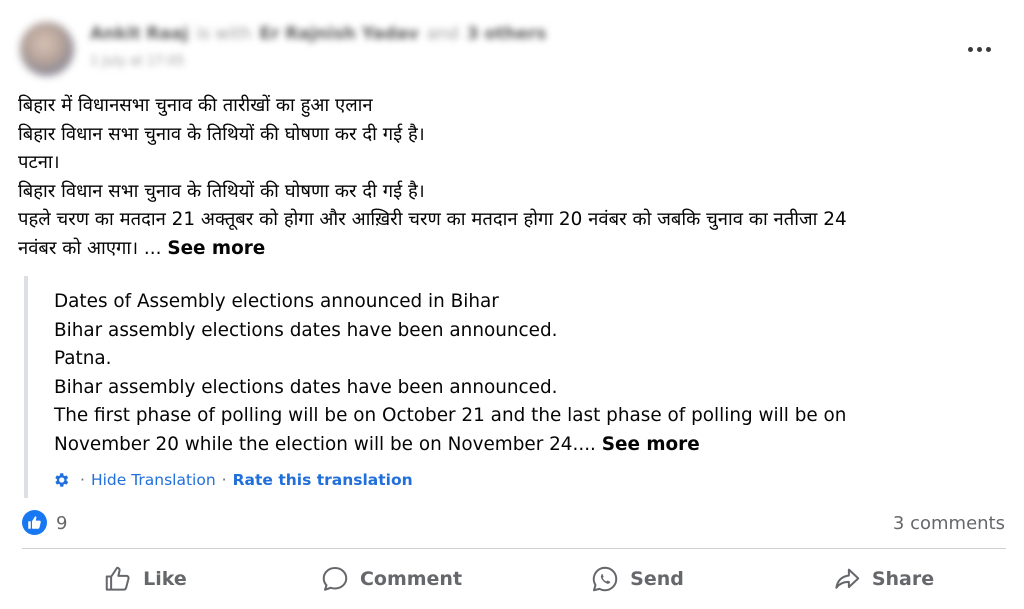 Image resolution: width=1024 pixels, height=609 pixels. I want to click on hide-translation-link: Hide Translation, so click(153, 480).